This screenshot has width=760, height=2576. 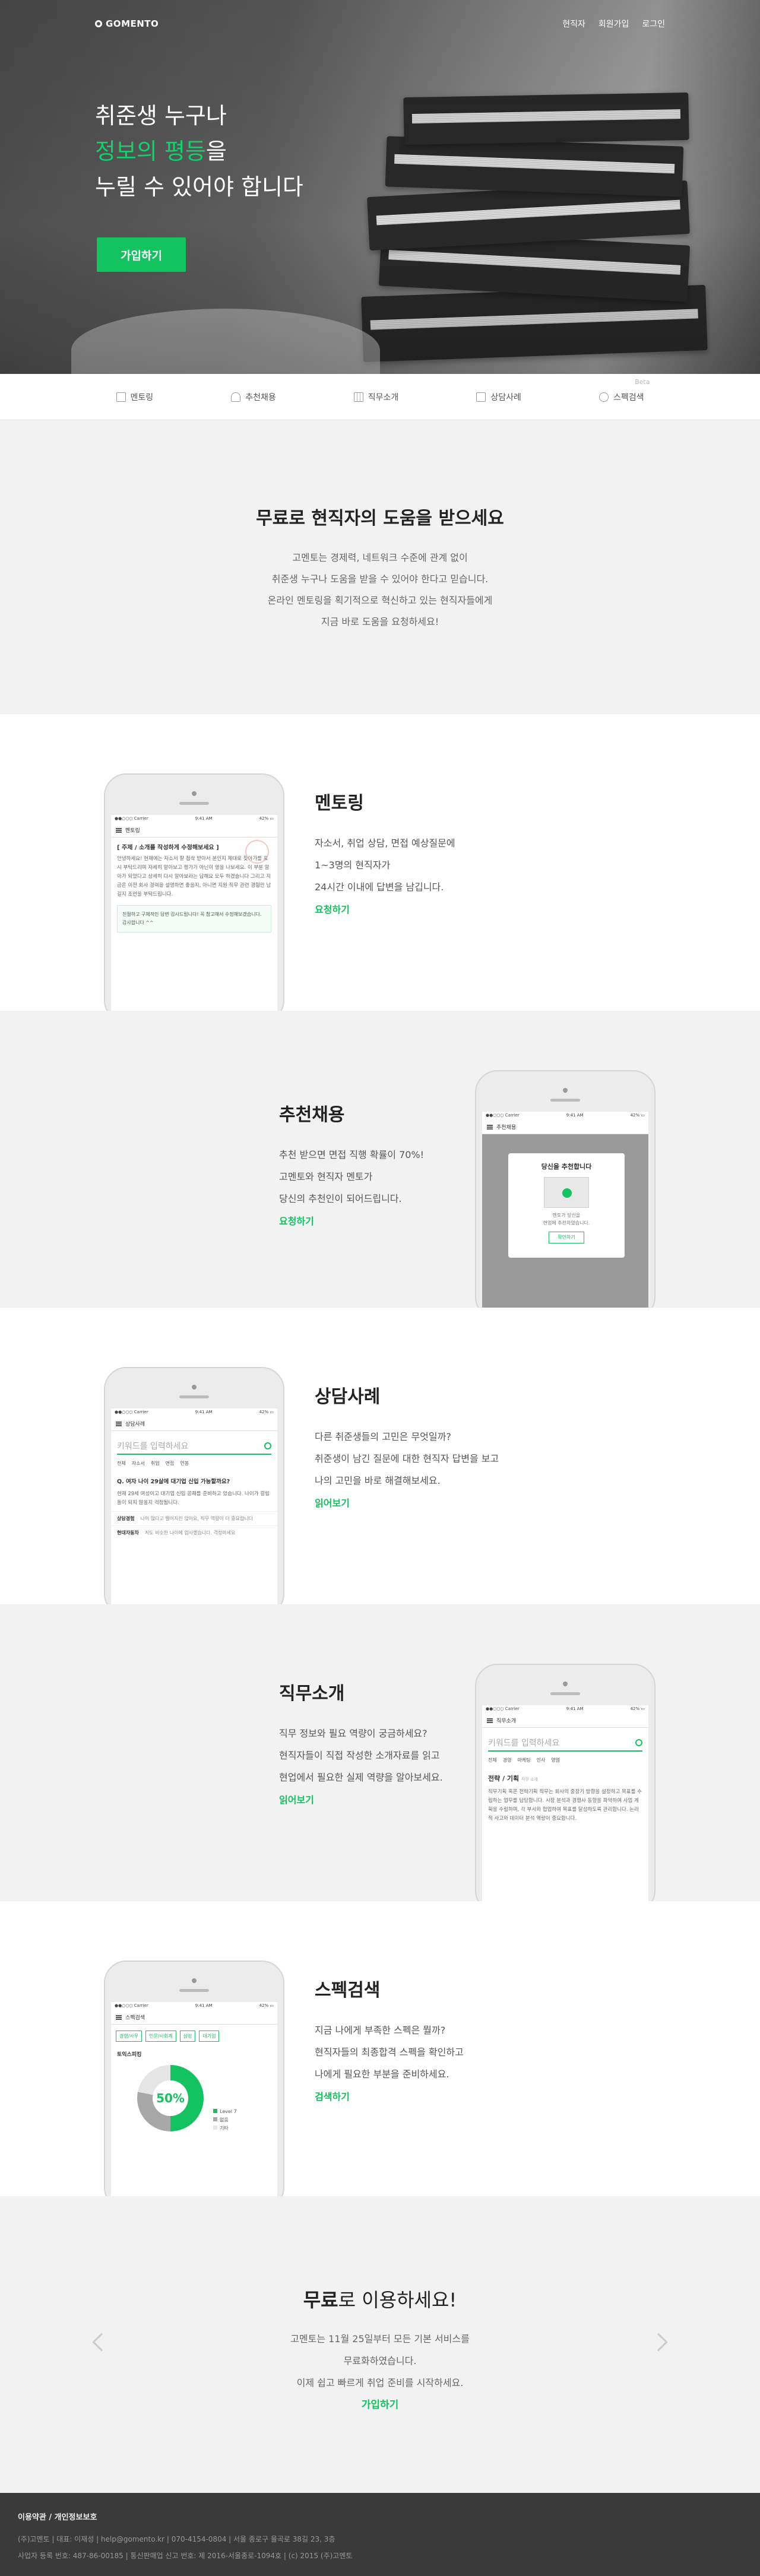 I want to click on tab-recommend: 추천채용, so click(x=253, y=397).